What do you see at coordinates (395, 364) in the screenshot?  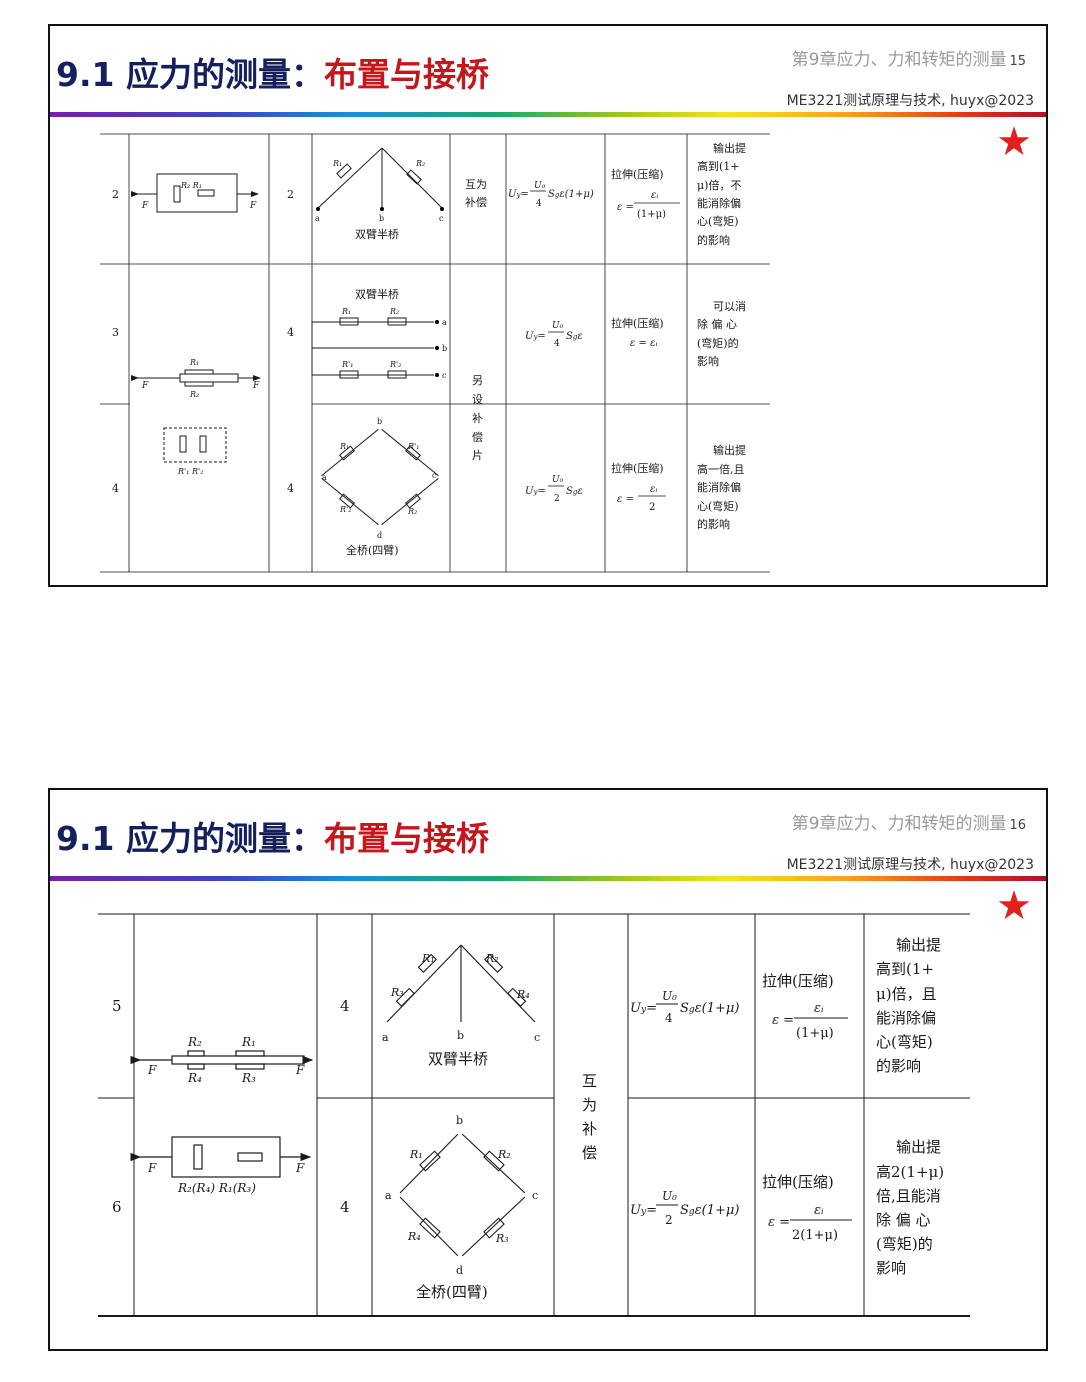 I see `svg-text: R'₂` at bounding box center [395, 364].